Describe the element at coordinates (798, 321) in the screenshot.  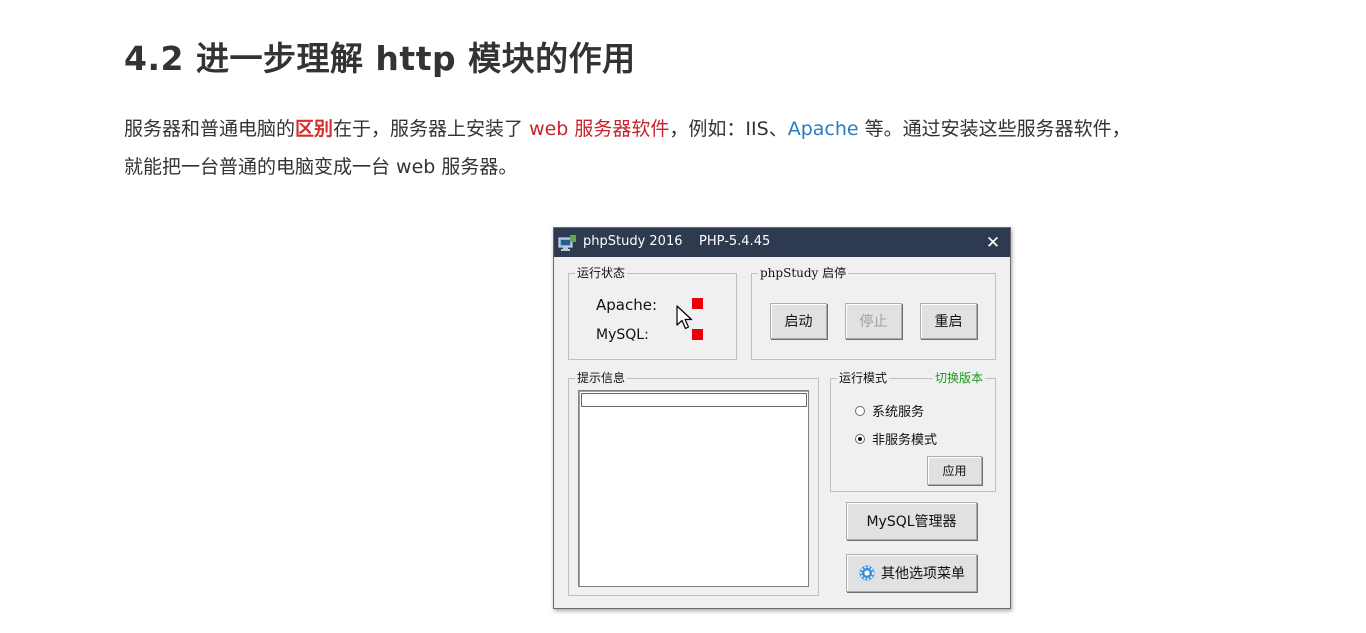
I see `start-button: 启动` at that location.